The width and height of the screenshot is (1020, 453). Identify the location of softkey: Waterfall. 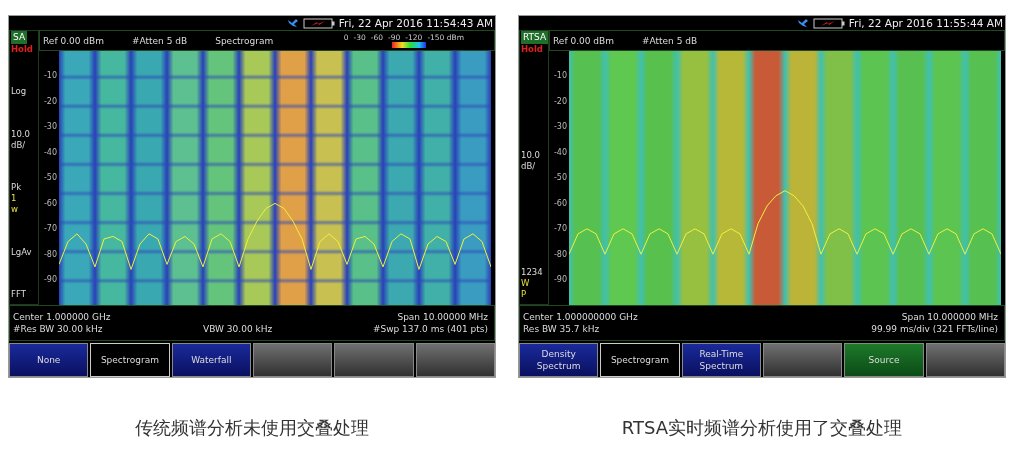
(211, 360).